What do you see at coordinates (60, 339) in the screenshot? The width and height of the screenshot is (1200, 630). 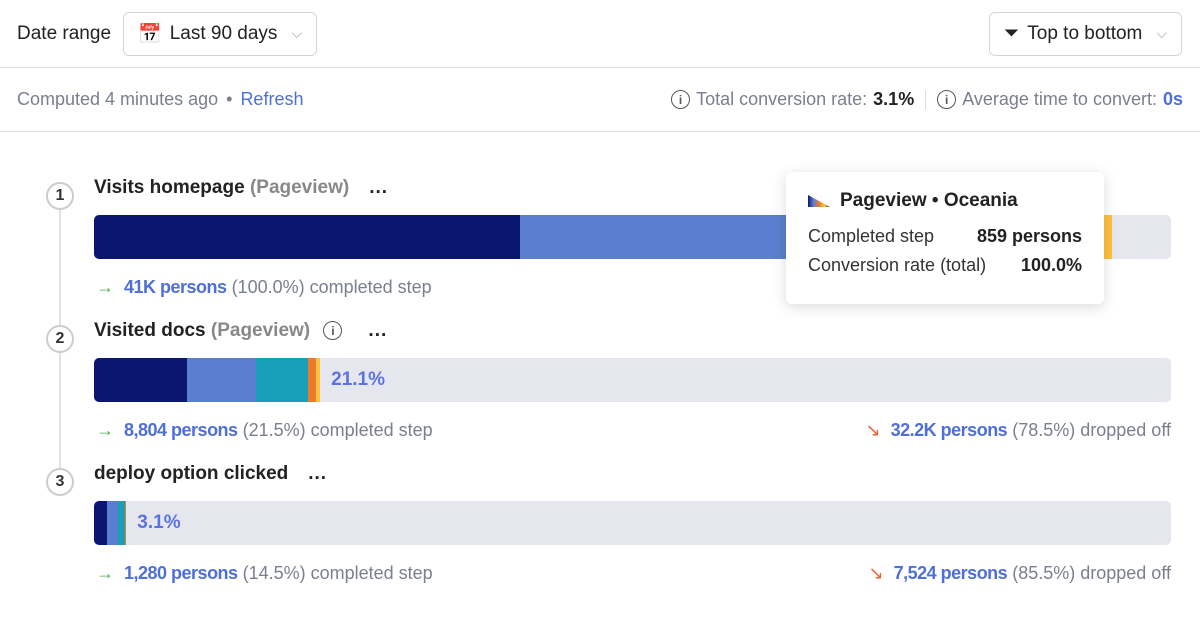 I see `step-number: 2` at bounding box center [60, 339].